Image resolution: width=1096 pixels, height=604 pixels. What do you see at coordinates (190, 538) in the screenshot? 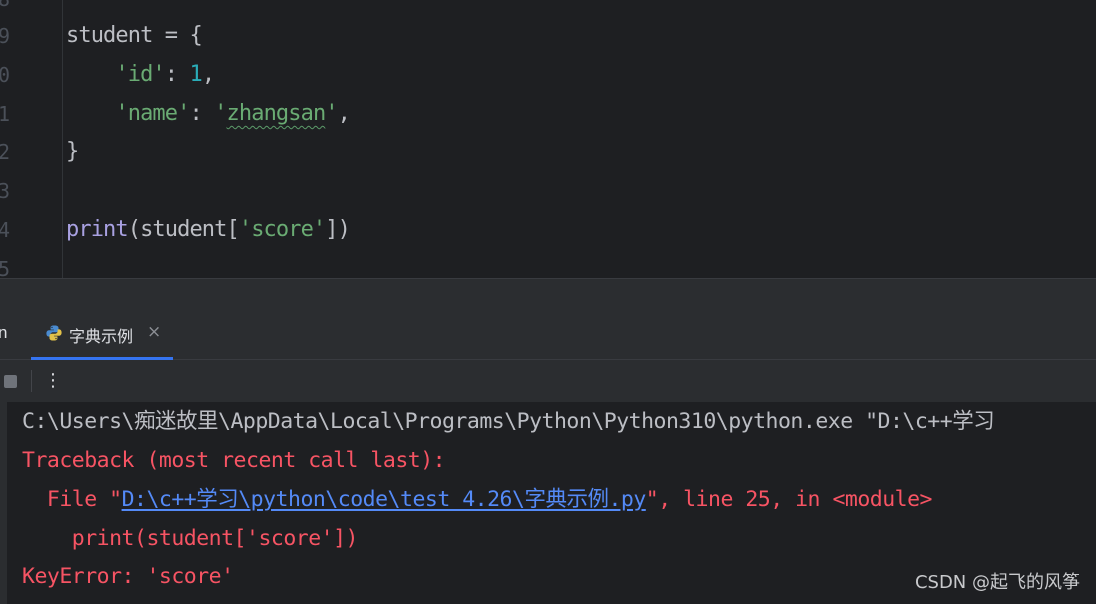
I see `console-traceback-code: print(student['score'])` at bounding box center [190, 538].